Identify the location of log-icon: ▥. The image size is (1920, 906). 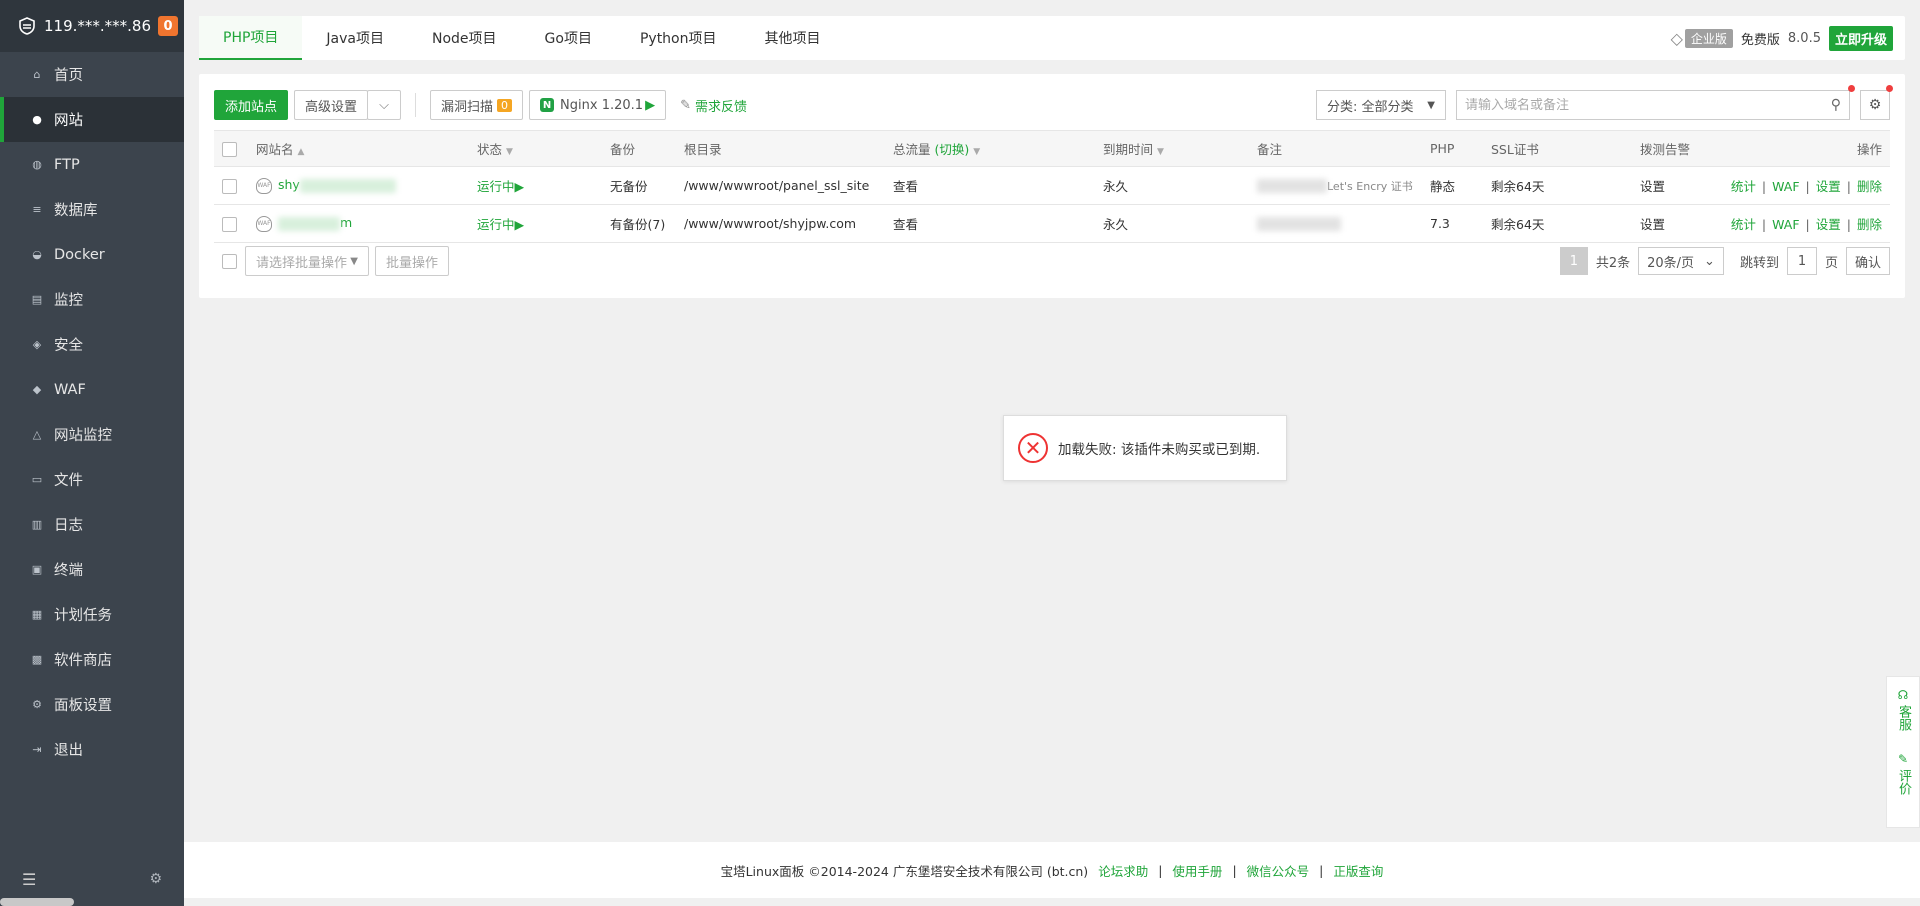
(37, 524).